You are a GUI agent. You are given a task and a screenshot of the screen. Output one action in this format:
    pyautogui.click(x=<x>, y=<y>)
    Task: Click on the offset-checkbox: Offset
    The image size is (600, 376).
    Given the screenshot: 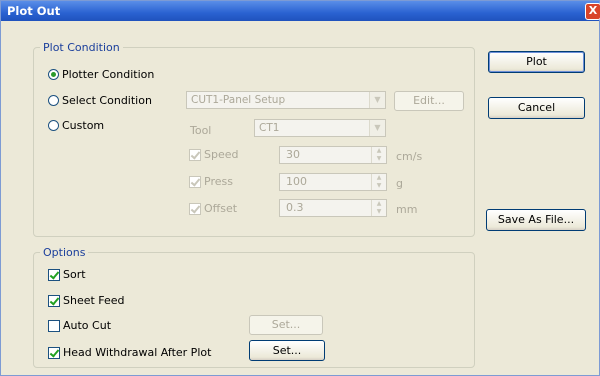 What is the action you would take?
    pyautogui.click(x=213, y=208)
    